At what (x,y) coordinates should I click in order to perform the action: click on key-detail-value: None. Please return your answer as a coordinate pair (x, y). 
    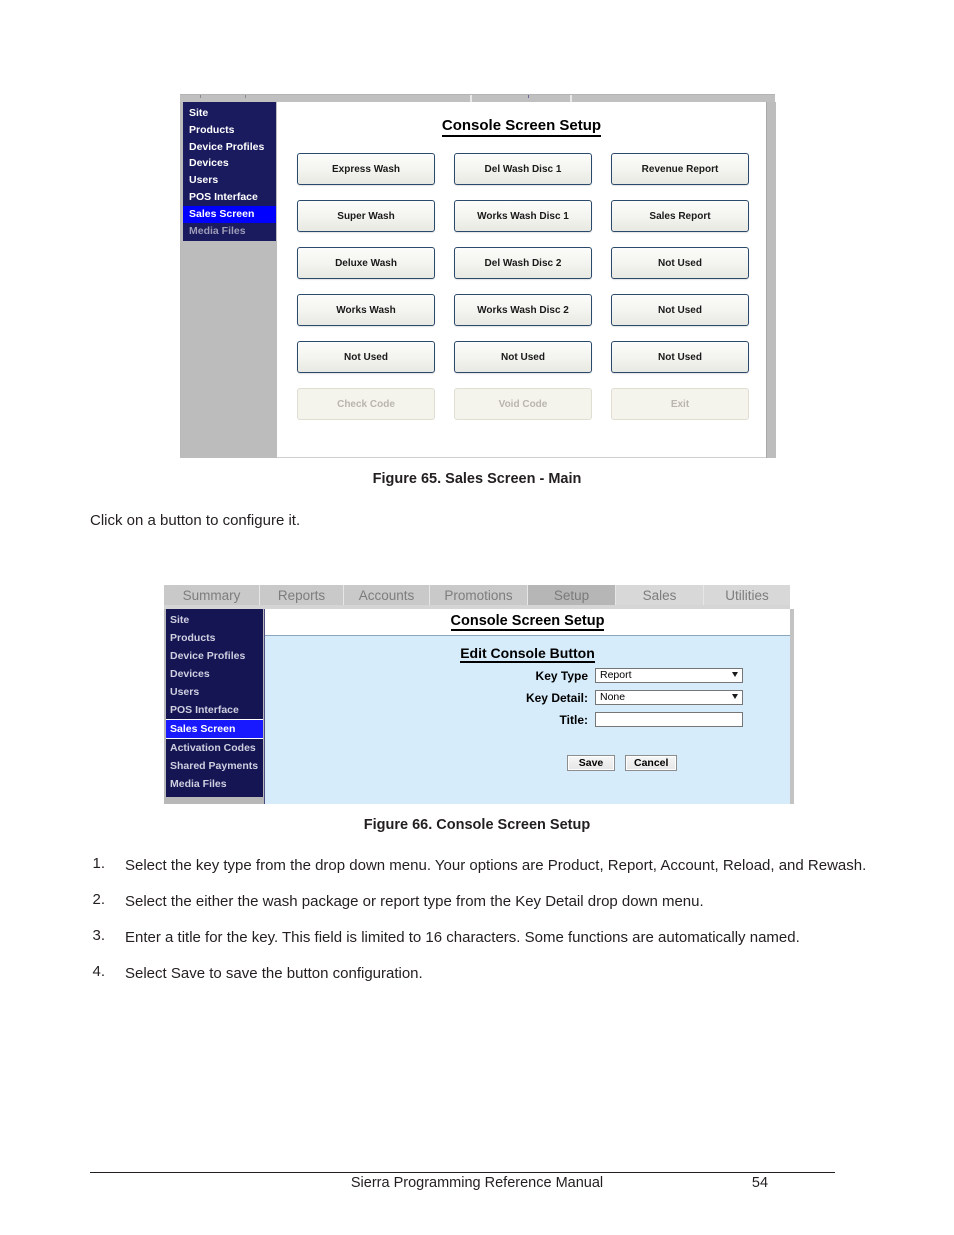
    Looking at the image, I should click on (613, 697).